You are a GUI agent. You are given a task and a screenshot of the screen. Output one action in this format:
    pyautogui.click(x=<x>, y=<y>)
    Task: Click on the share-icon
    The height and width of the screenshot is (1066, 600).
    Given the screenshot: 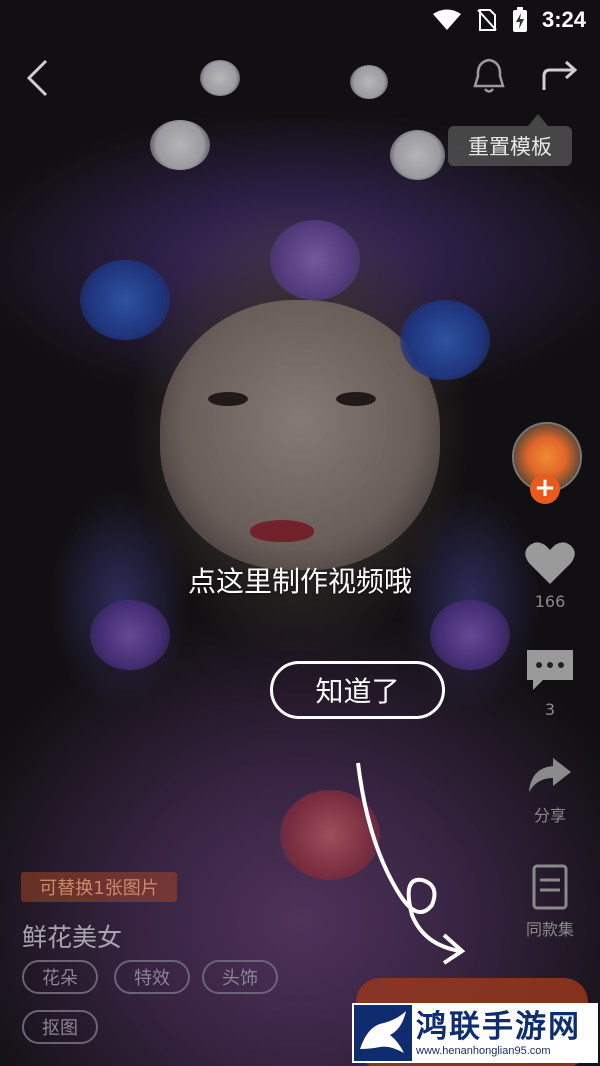 What is the action you would take?
    pyautogui.click(x=560, y=76)
    